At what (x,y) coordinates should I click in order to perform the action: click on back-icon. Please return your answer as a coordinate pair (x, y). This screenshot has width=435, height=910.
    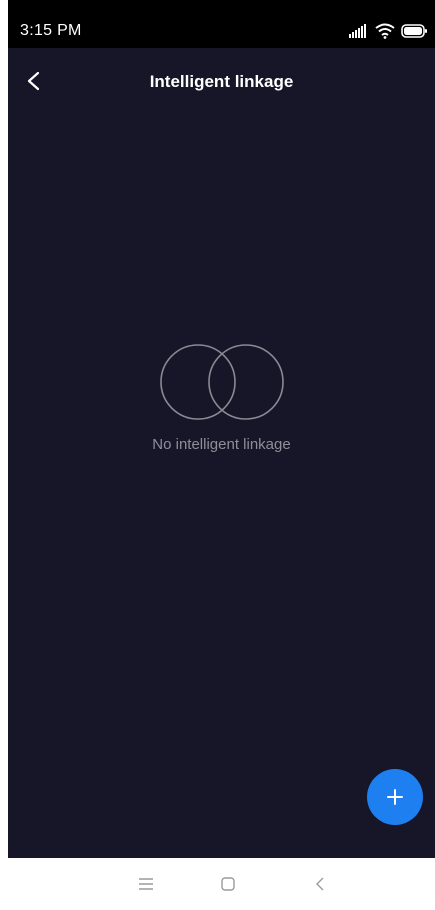
    Looking at the image, I should click on (320, 884).